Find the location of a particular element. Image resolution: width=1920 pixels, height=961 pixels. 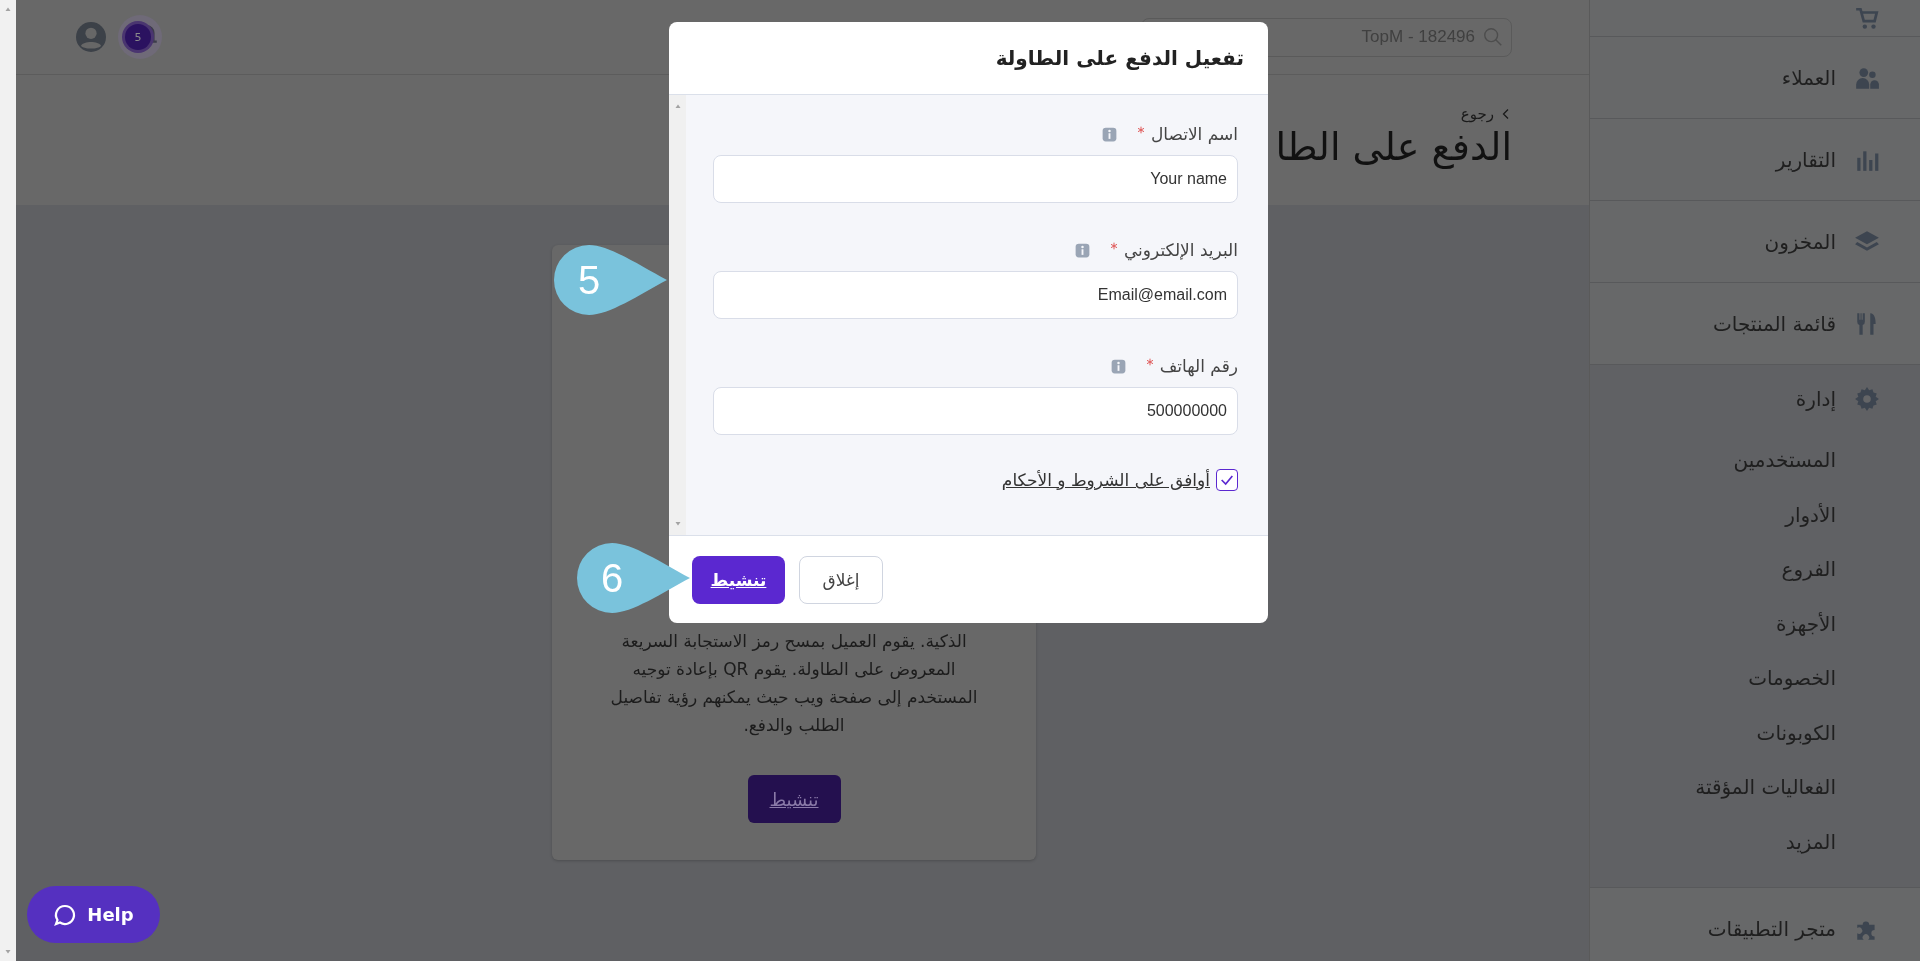

sidebar-subitem: الأدوار is located at coordinates (1852, 514).